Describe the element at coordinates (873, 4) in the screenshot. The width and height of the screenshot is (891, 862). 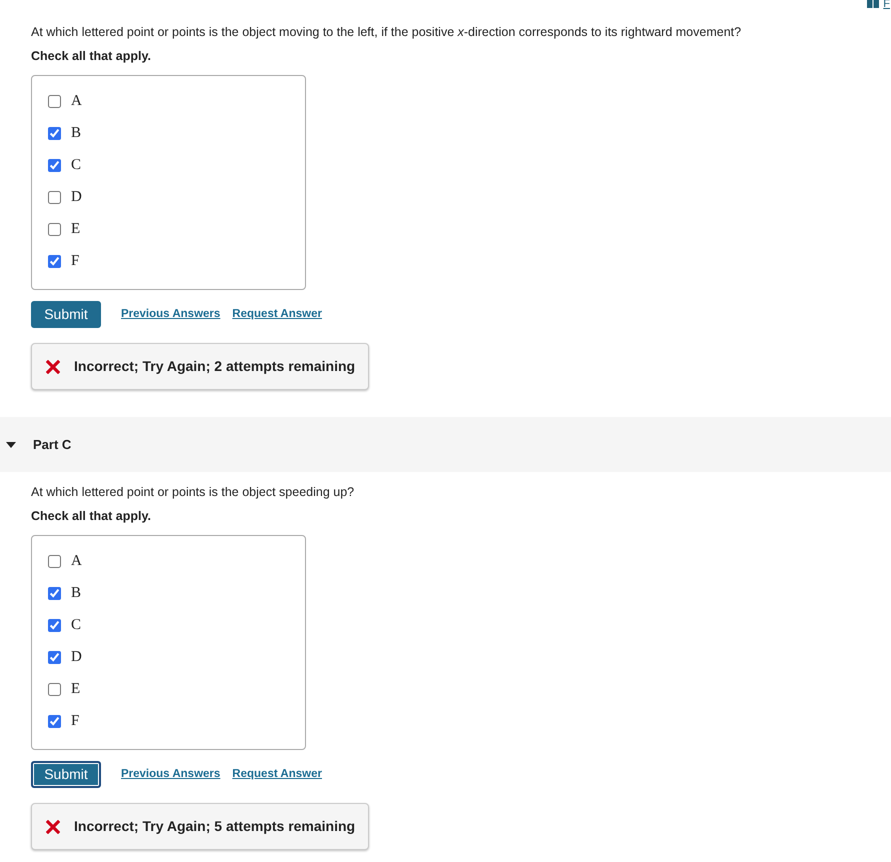
I see `book-icon` at that location.